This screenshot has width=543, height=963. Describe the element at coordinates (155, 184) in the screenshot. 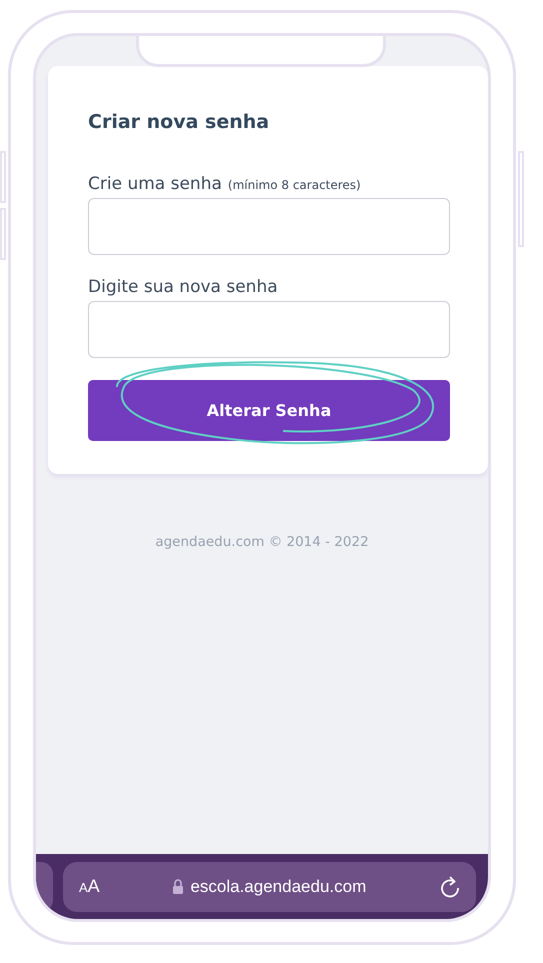

I see `field-label: Crie uma senha` at that location.